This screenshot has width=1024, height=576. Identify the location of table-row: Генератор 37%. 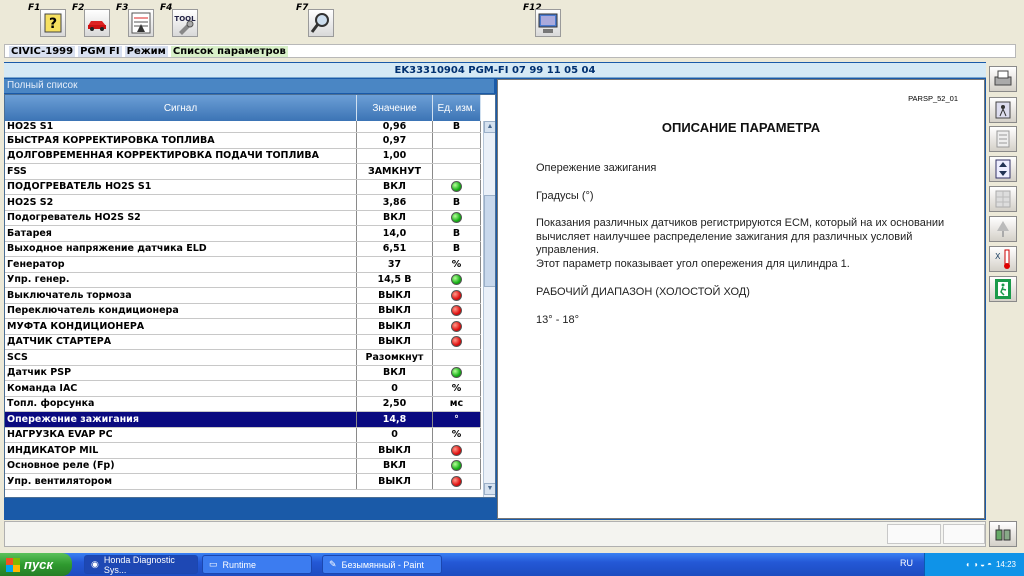
(243, 265).